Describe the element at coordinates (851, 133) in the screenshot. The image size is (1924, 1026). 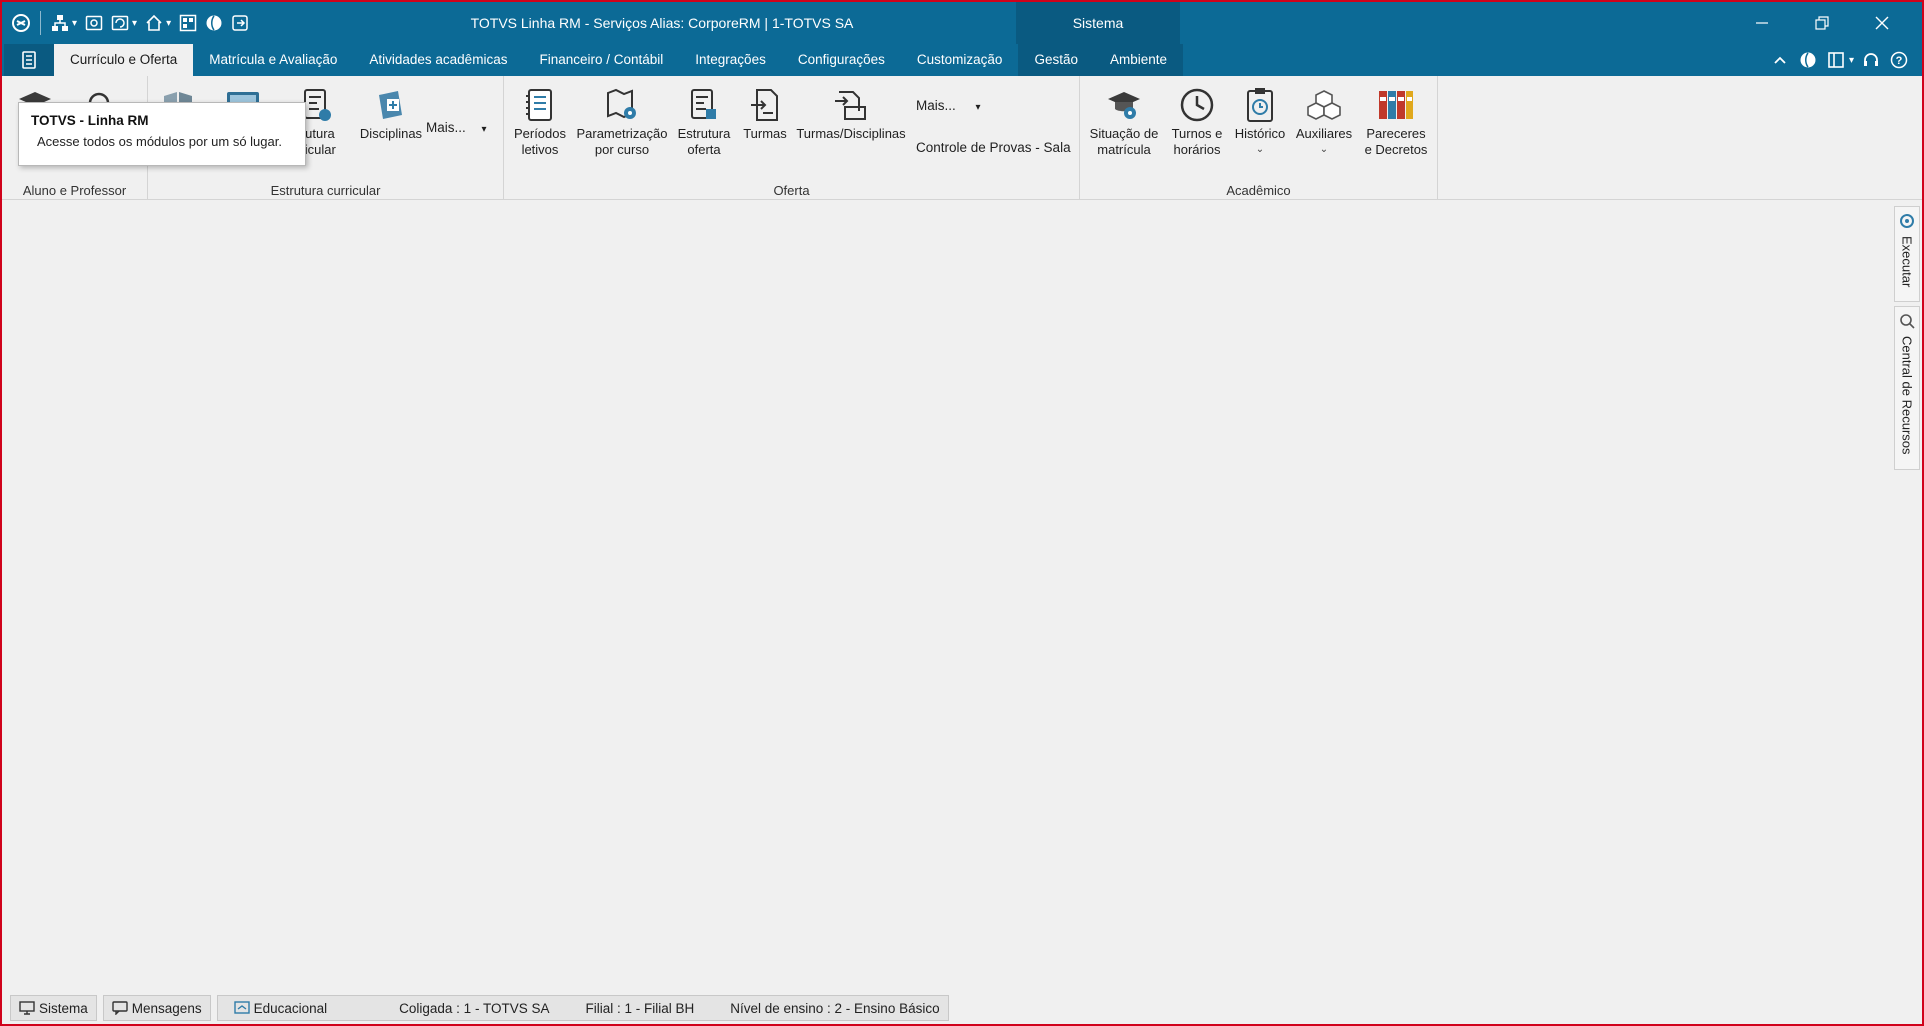
I see `ribbon-button-label: Turmas/Disciplinas` at that location.